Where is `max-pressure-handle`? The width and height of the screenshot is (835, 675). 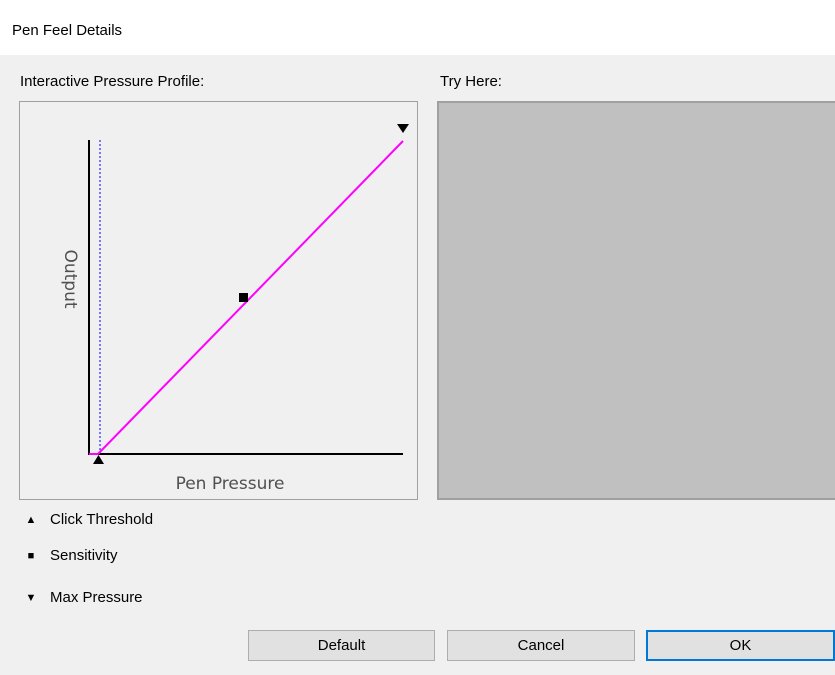 max-pressure-handle is located at coordinates (403, 128).